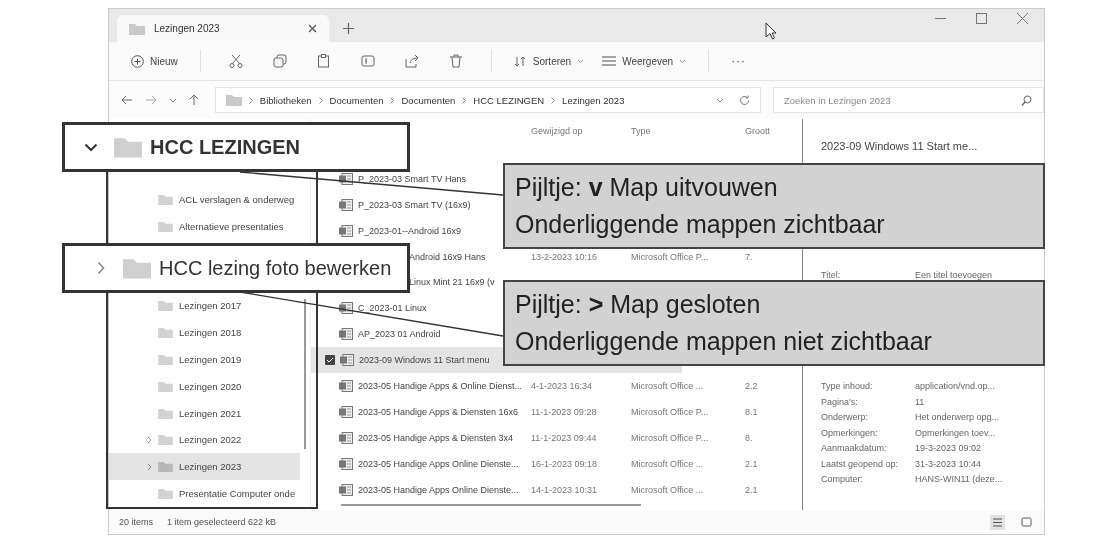  I want to click on zoomed-folder-item: HCC lezing foto bewerken, so click(236, 268).